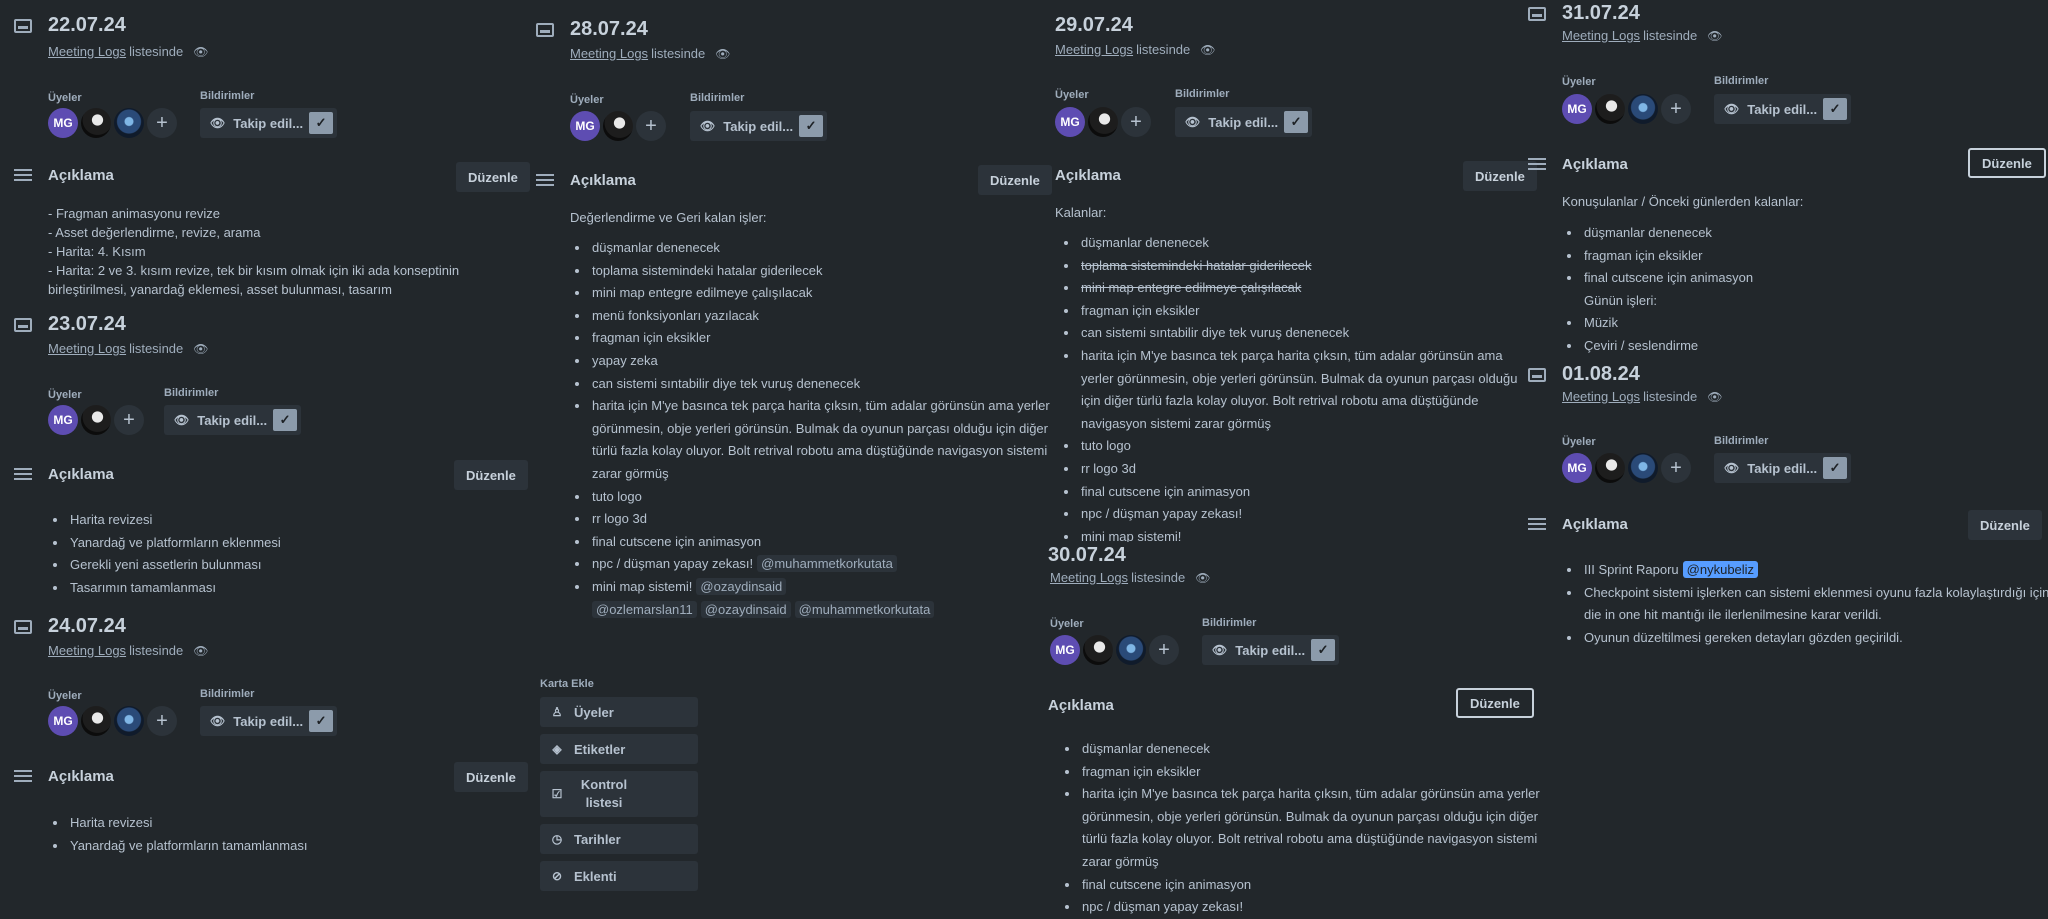 Image resolution: width=2048 pixels, height=919 pixels. I want to click on item-text: mini map sistemi!, so click(642, 586).